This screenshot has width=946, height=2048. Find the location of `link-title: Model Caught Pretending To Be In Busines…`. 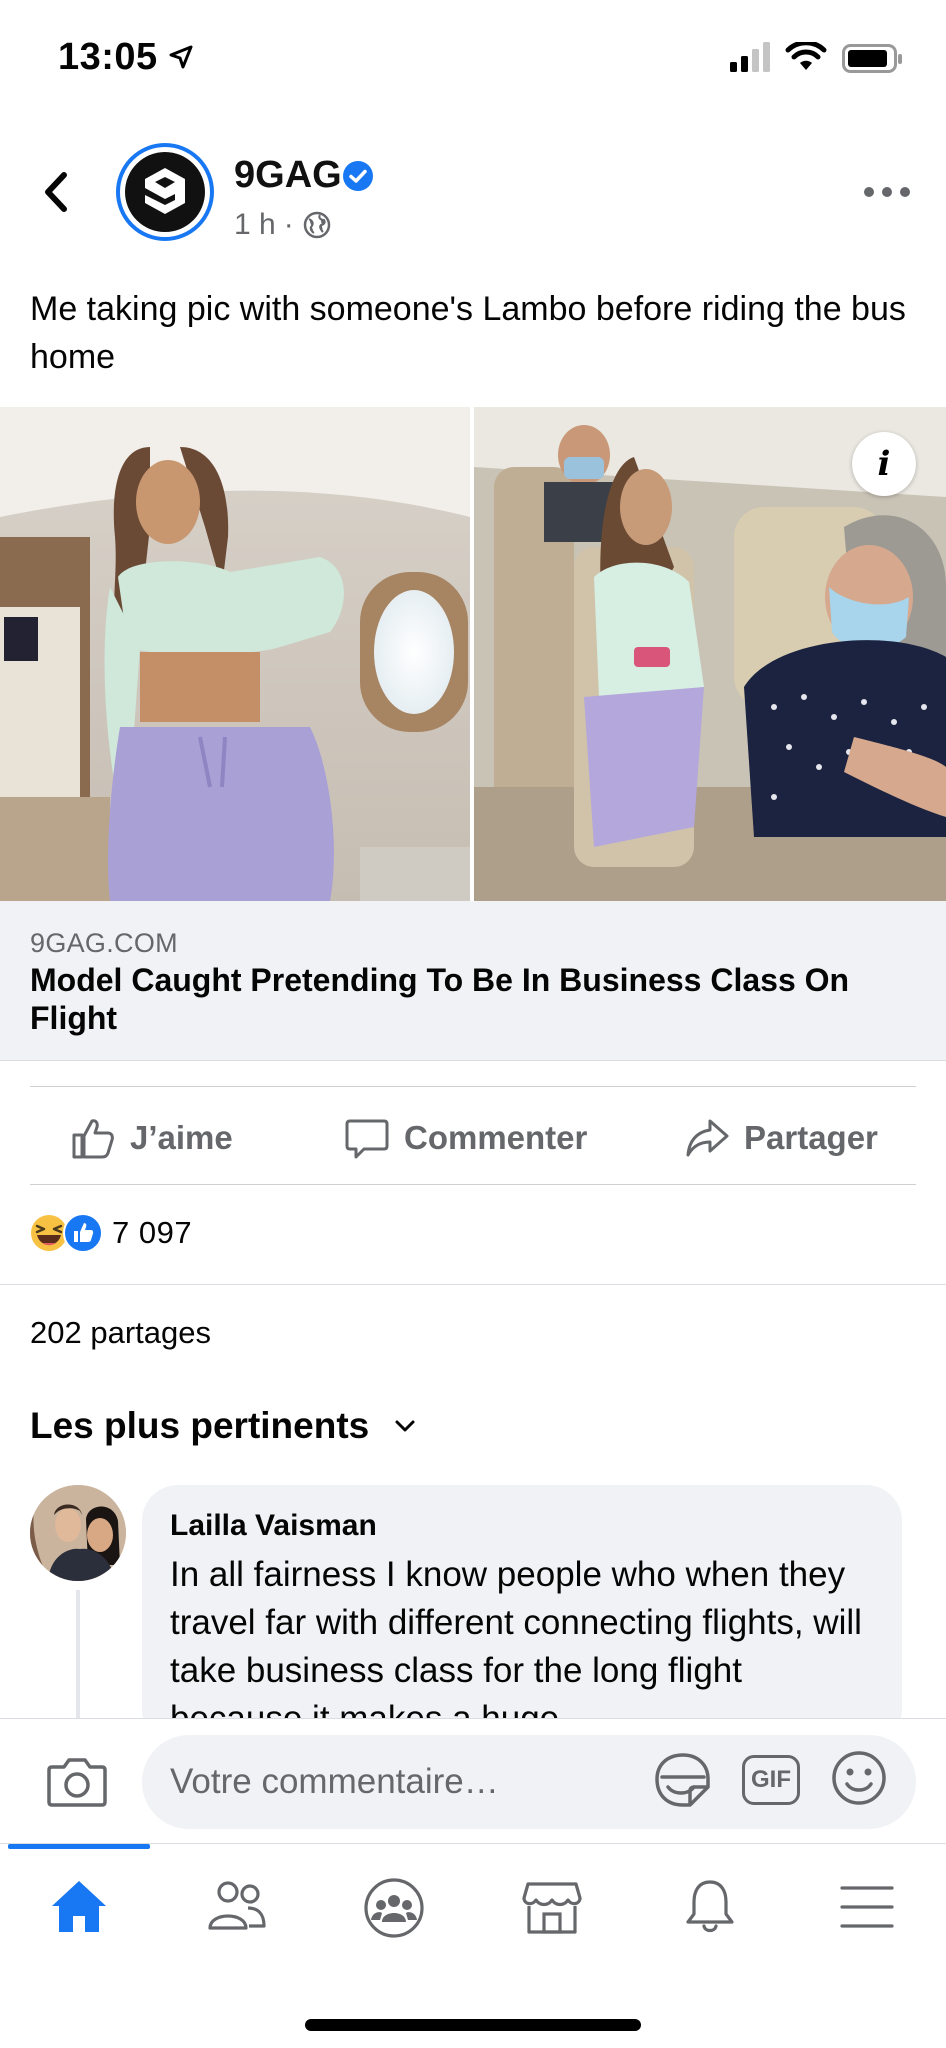

link-title: Model Caught Pretending To Be In Busines… is located at coordinates (440, 999).